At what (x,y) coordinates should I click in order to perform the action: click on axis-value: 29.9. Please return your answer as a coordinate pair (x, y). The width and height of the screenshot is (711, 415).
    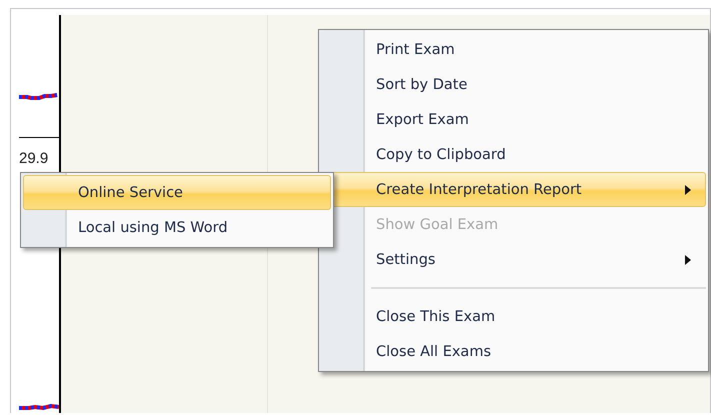
    Looking at the image, I should click on (33, 158).